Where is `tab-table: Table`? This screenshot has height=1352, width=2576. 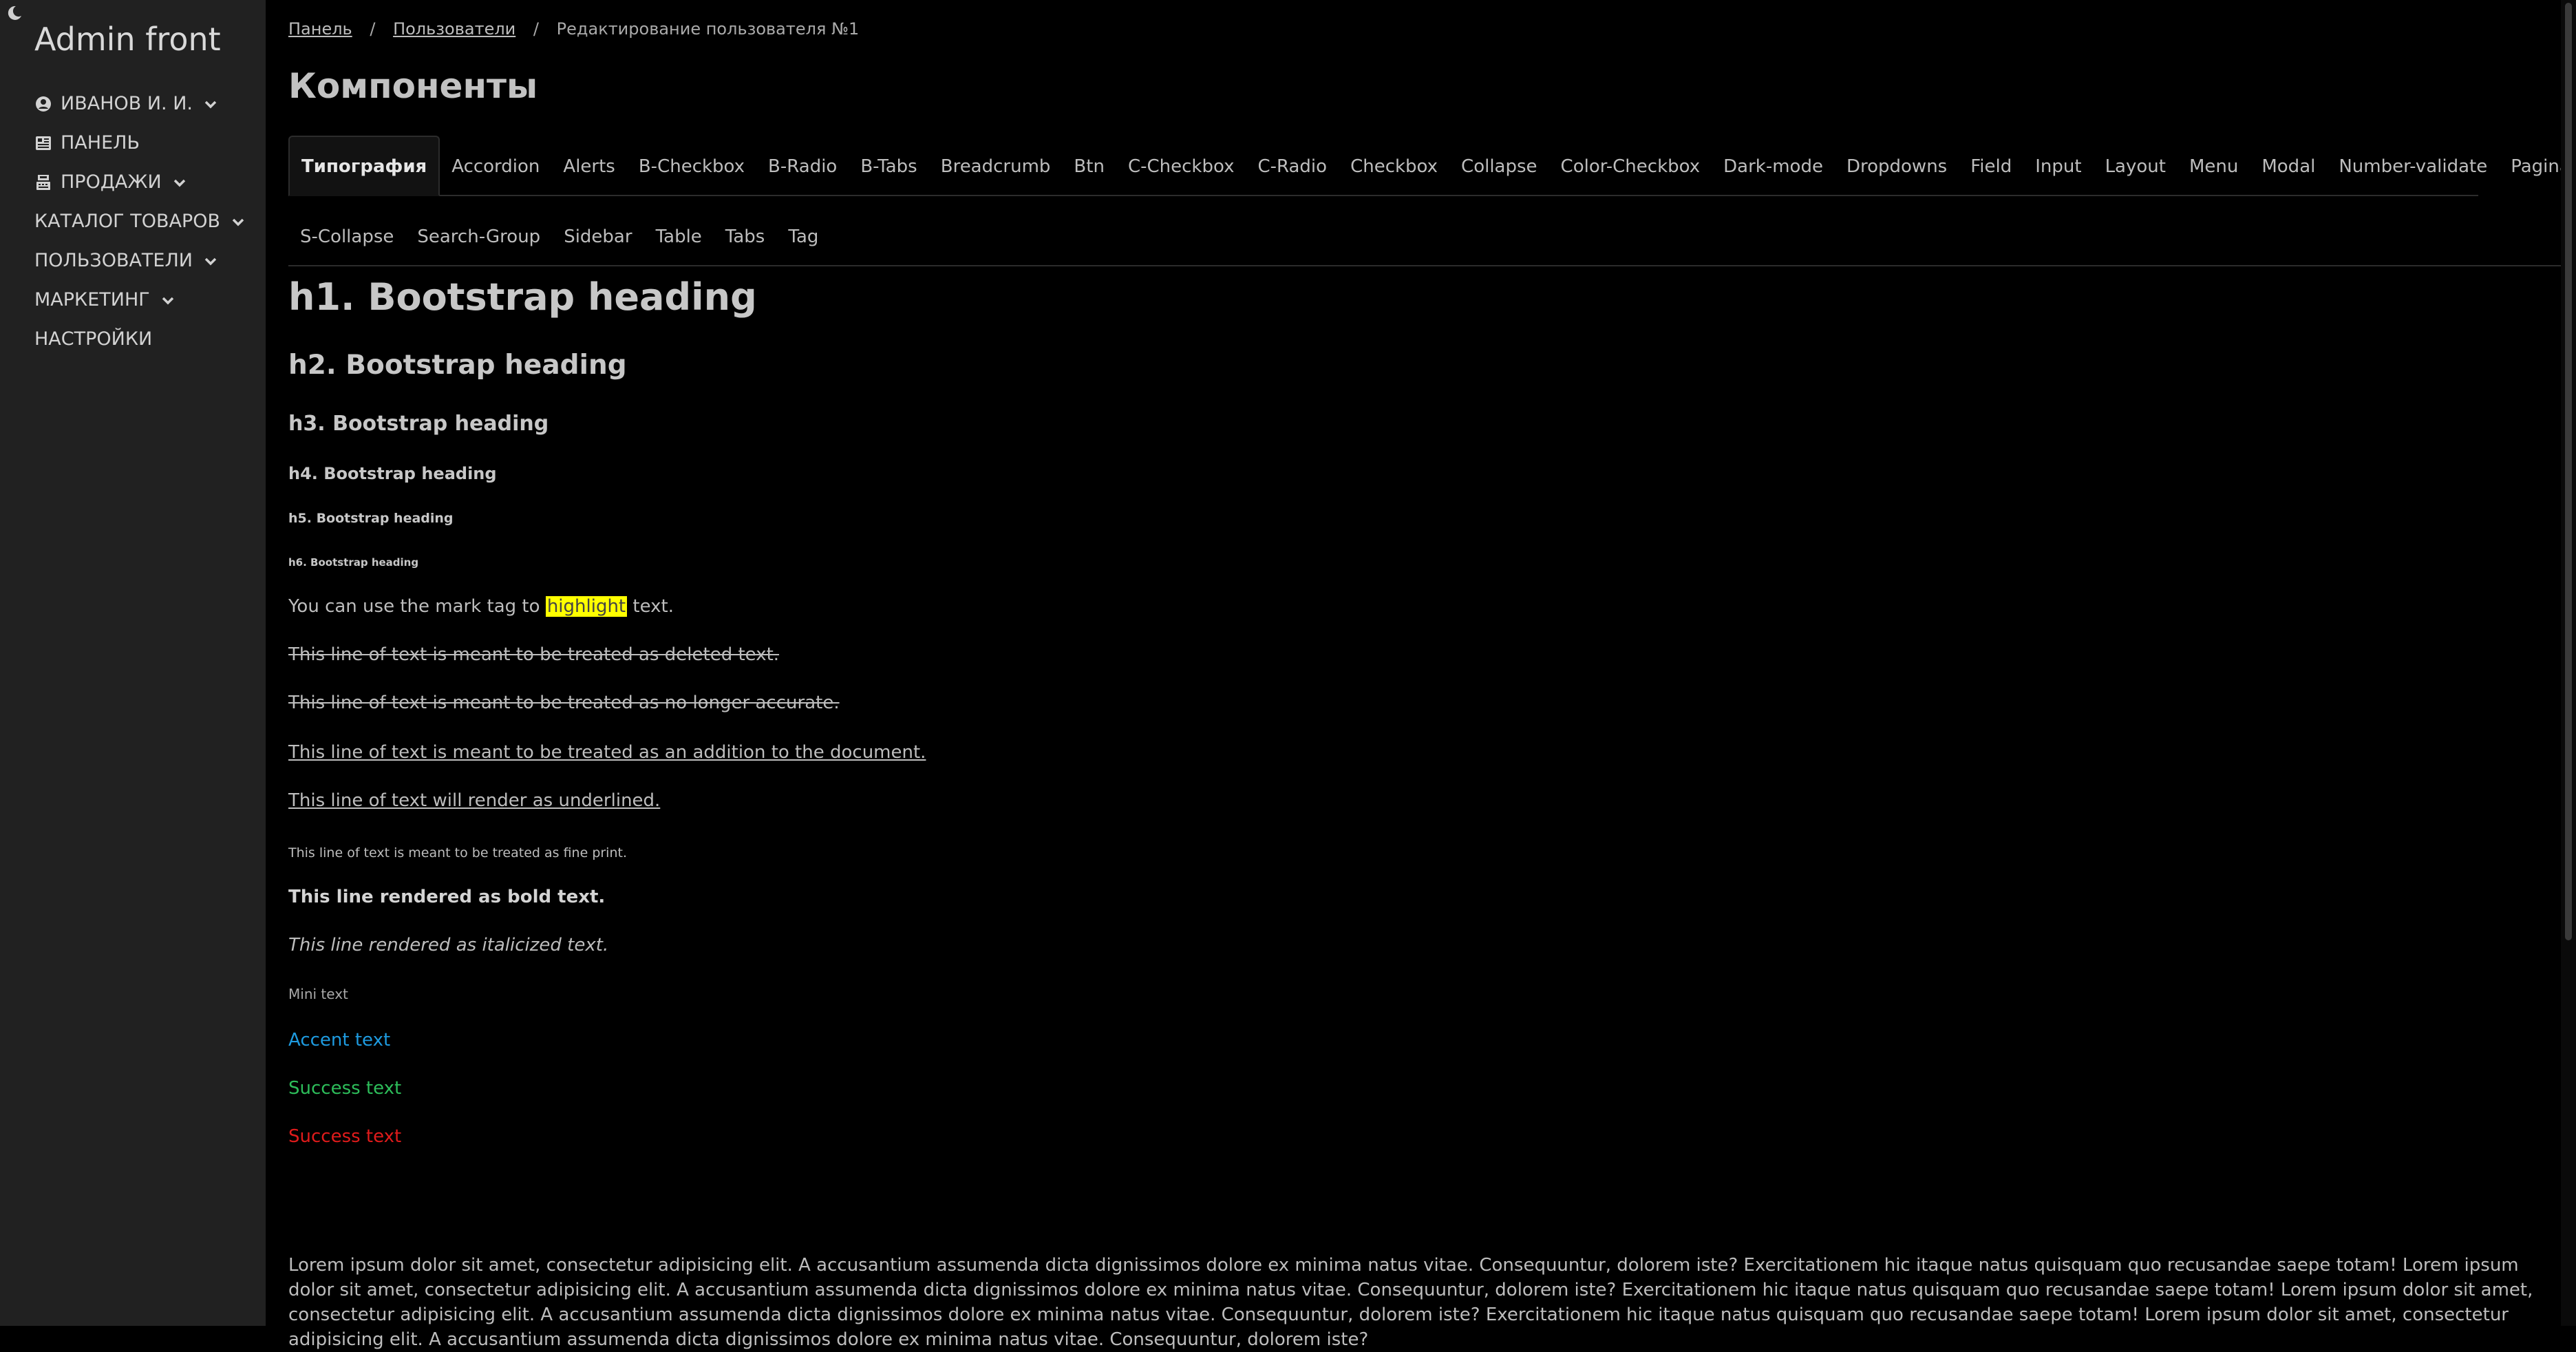 tab-table: Table is located at coordinates (679, 243).